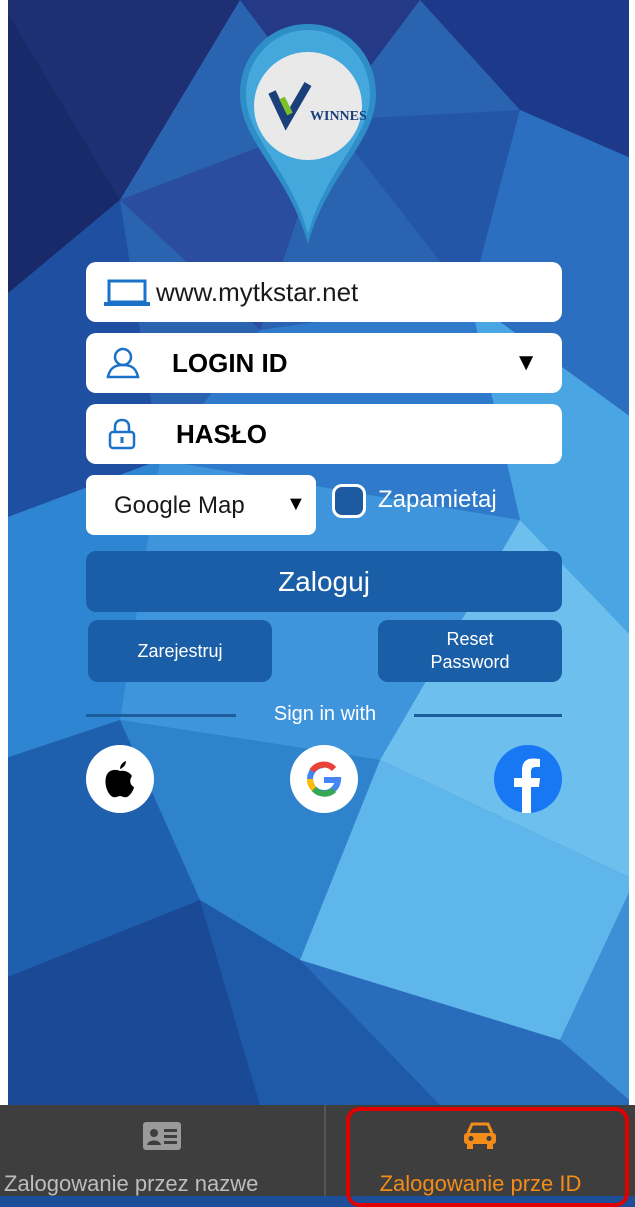 This screenshot has width=635, height=1207. What do you see at coordinates (526, 363) in the screenshot?
I see `login-id-dropdown-icon: ▼` at bounding box center [526, 363].